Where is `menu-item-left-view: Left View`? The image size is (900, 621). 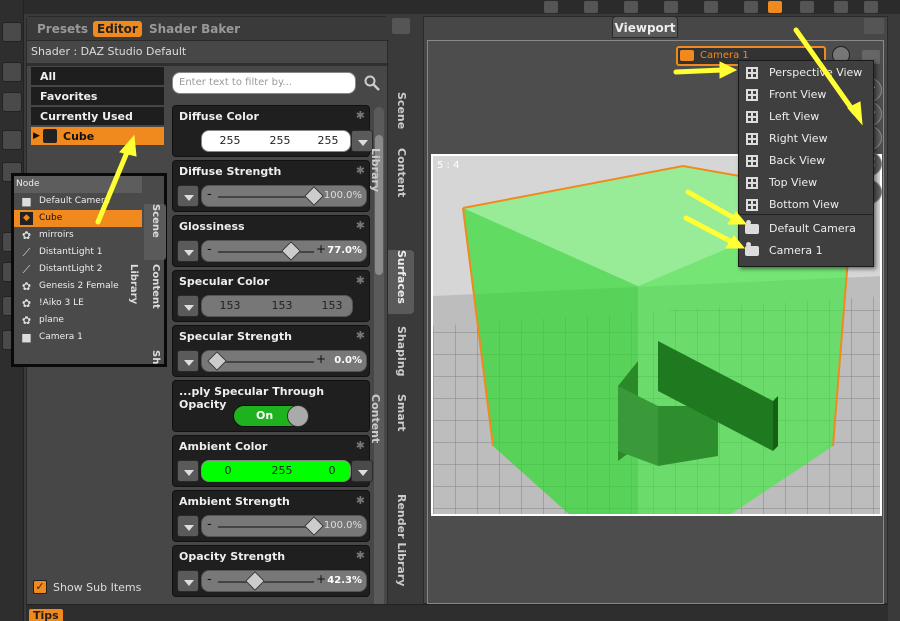
menu-item-left-view: Left View is located at coordinates (806, 117).